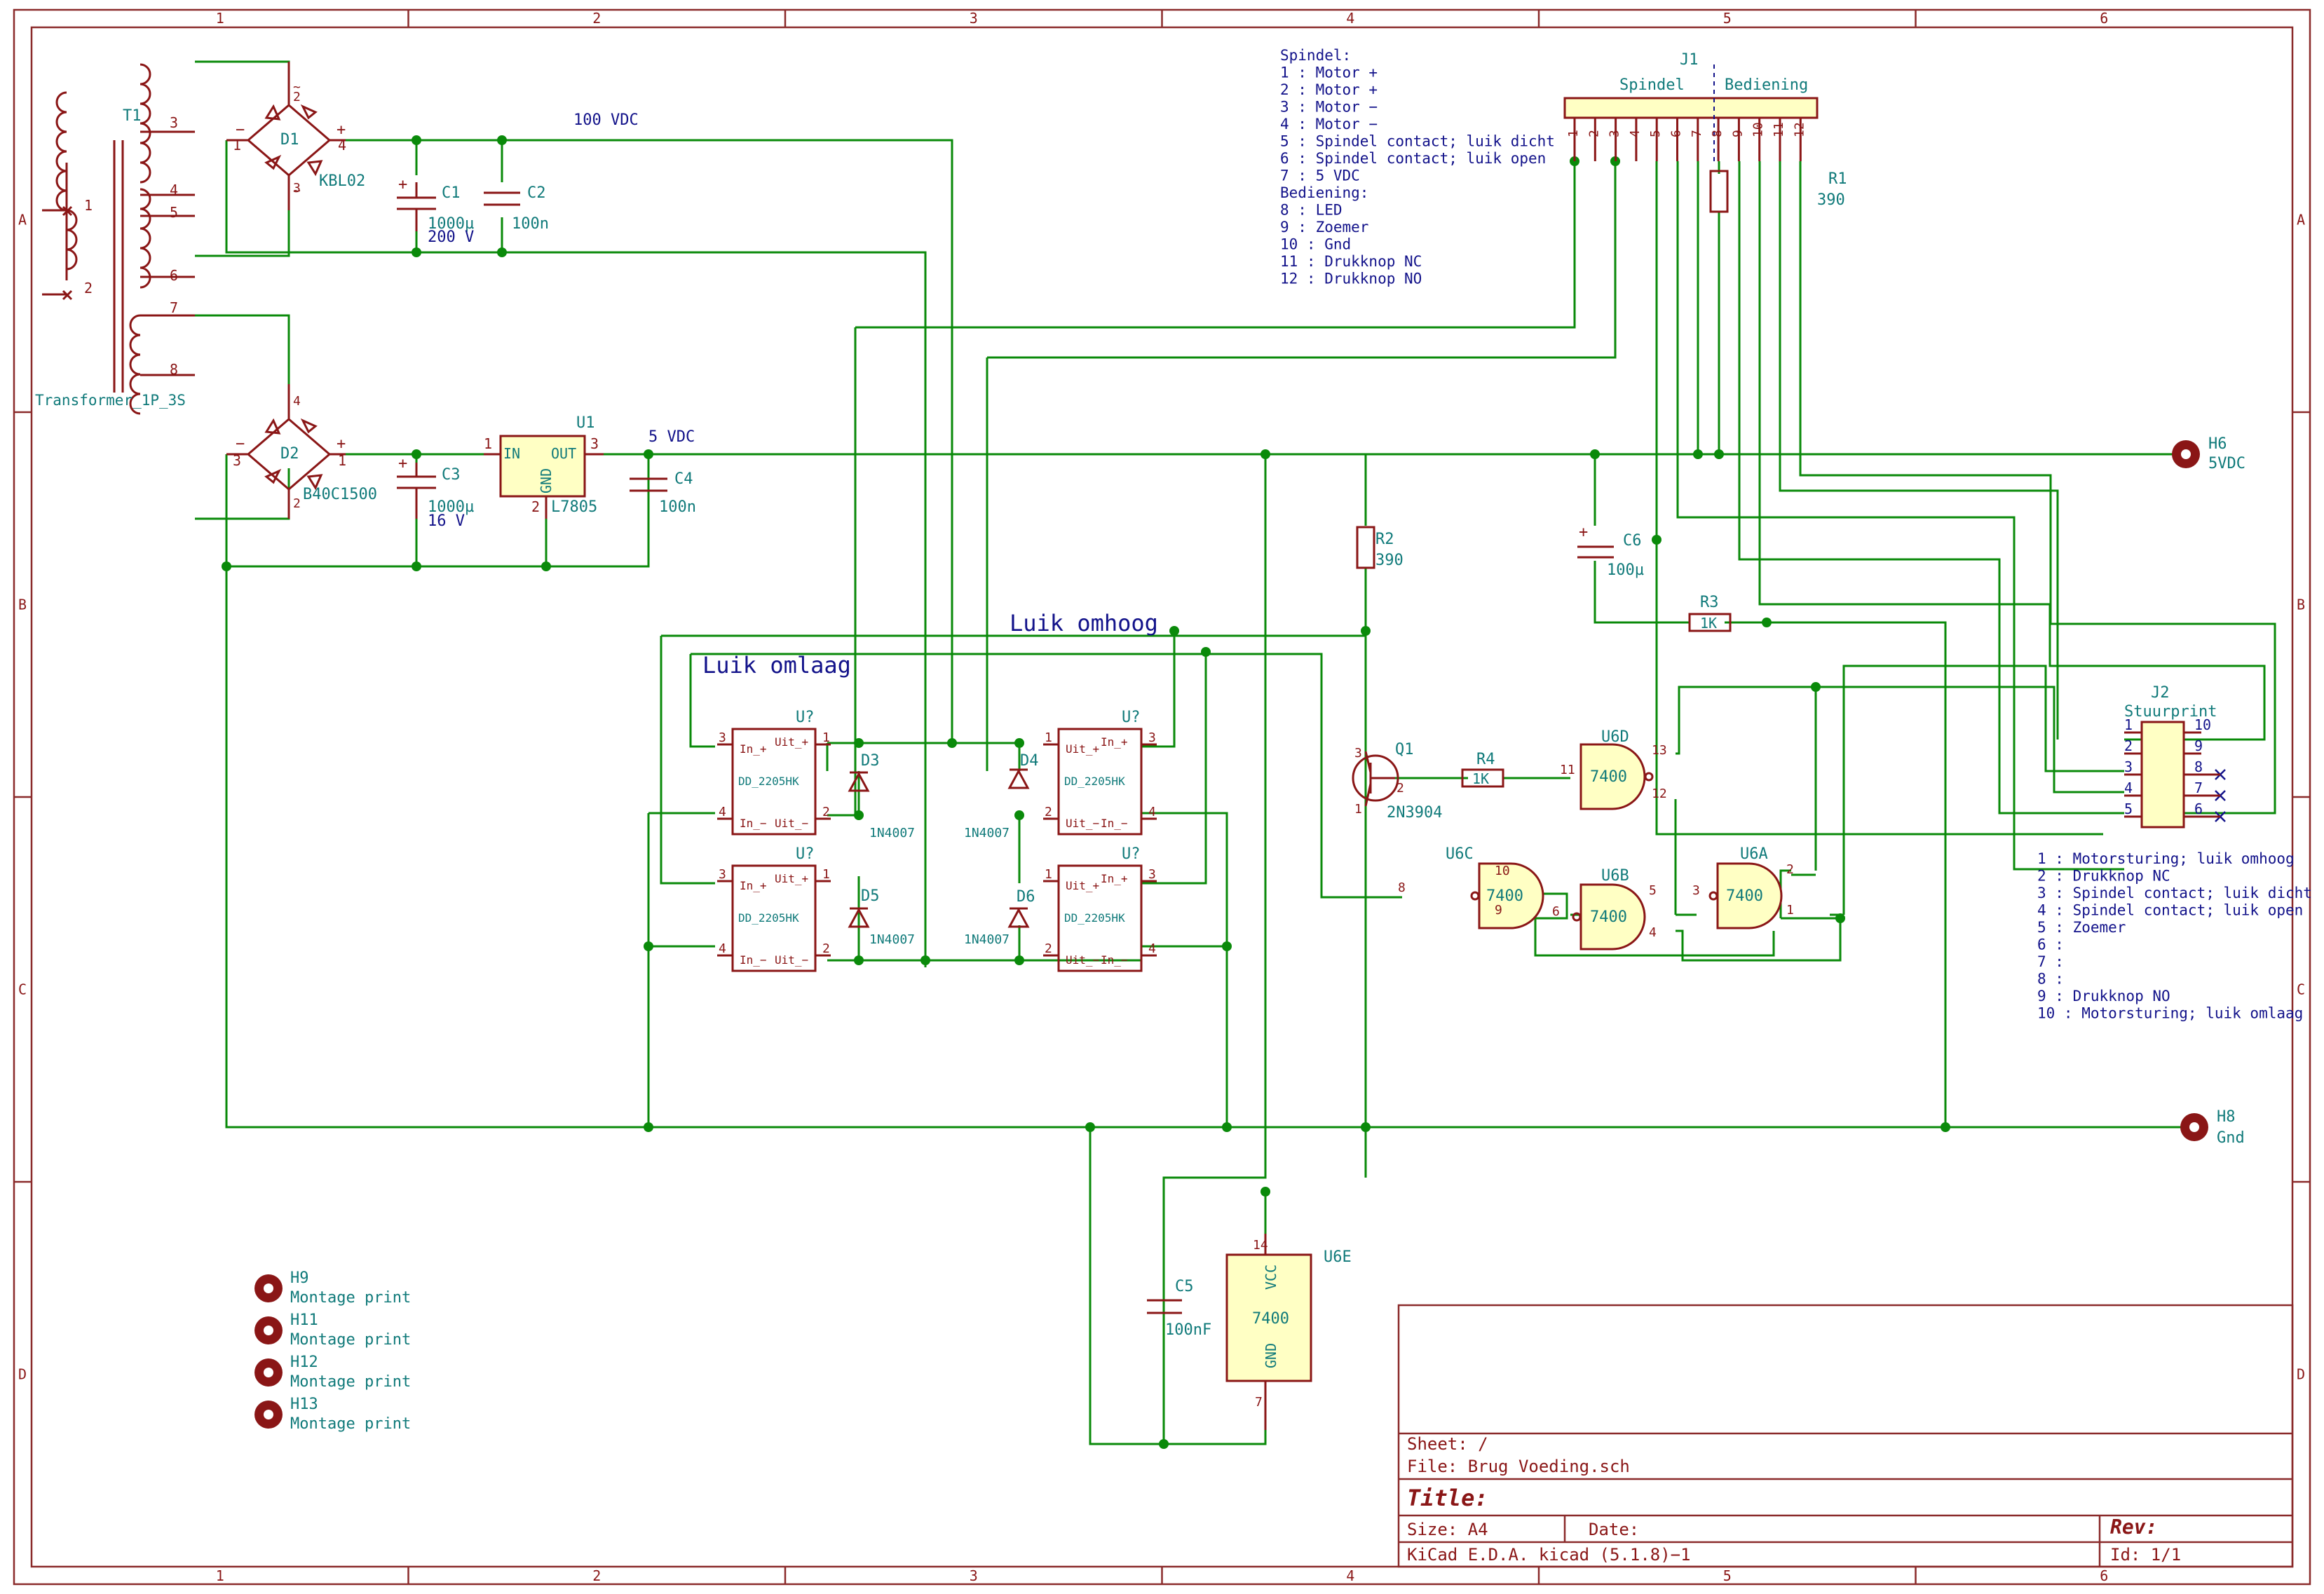 This screenshot has width=2324, height=1594. Describe the element at coordinates (2217, 444) in the screenshot. I see `h6-ref: H6` at that location.